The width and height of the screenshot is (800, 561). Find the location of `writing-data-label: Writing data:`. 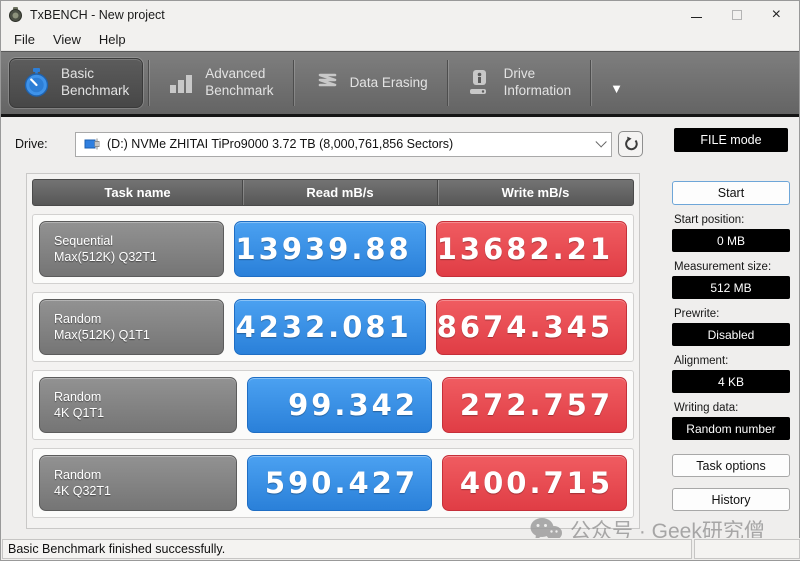

writing-data-label: Writing data: is located at coordinates (706, 408).